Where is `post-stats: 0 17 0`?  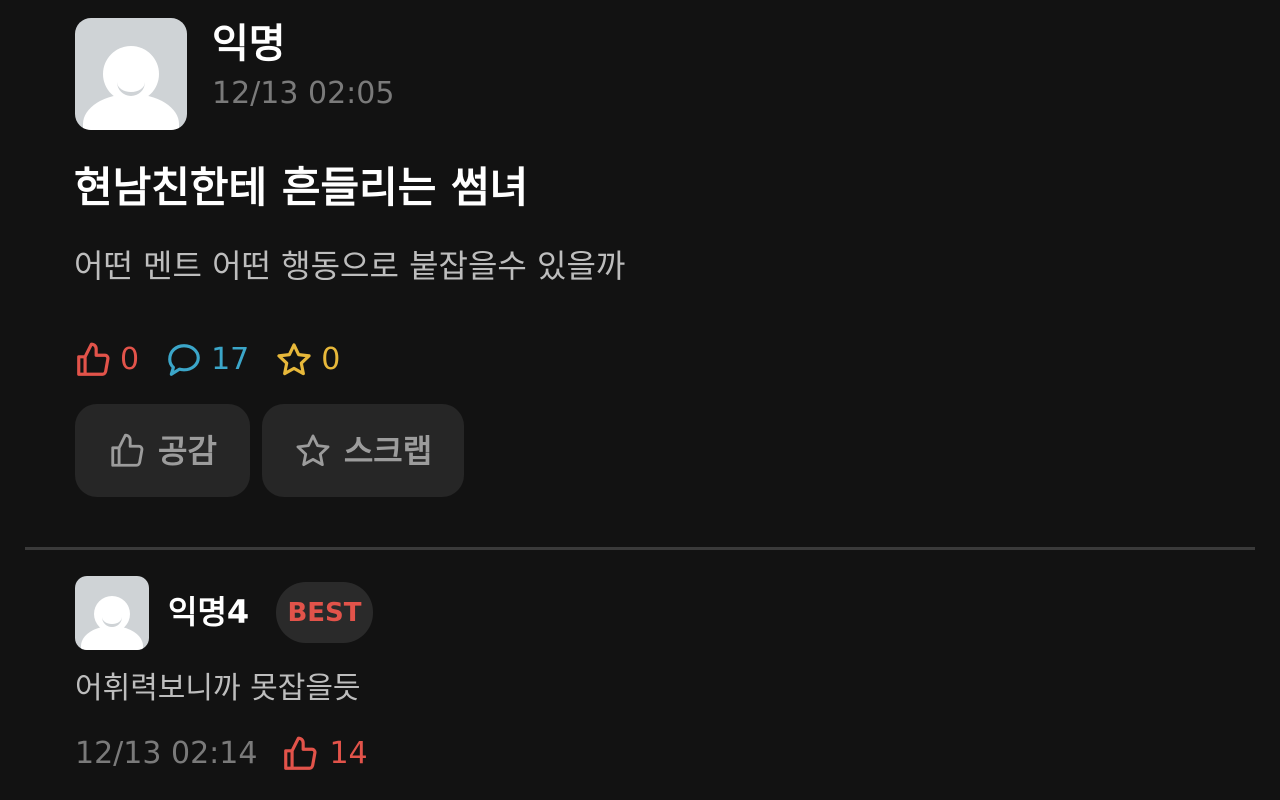 post-stats: 0 17 0 is located at coordinates (220, 360).